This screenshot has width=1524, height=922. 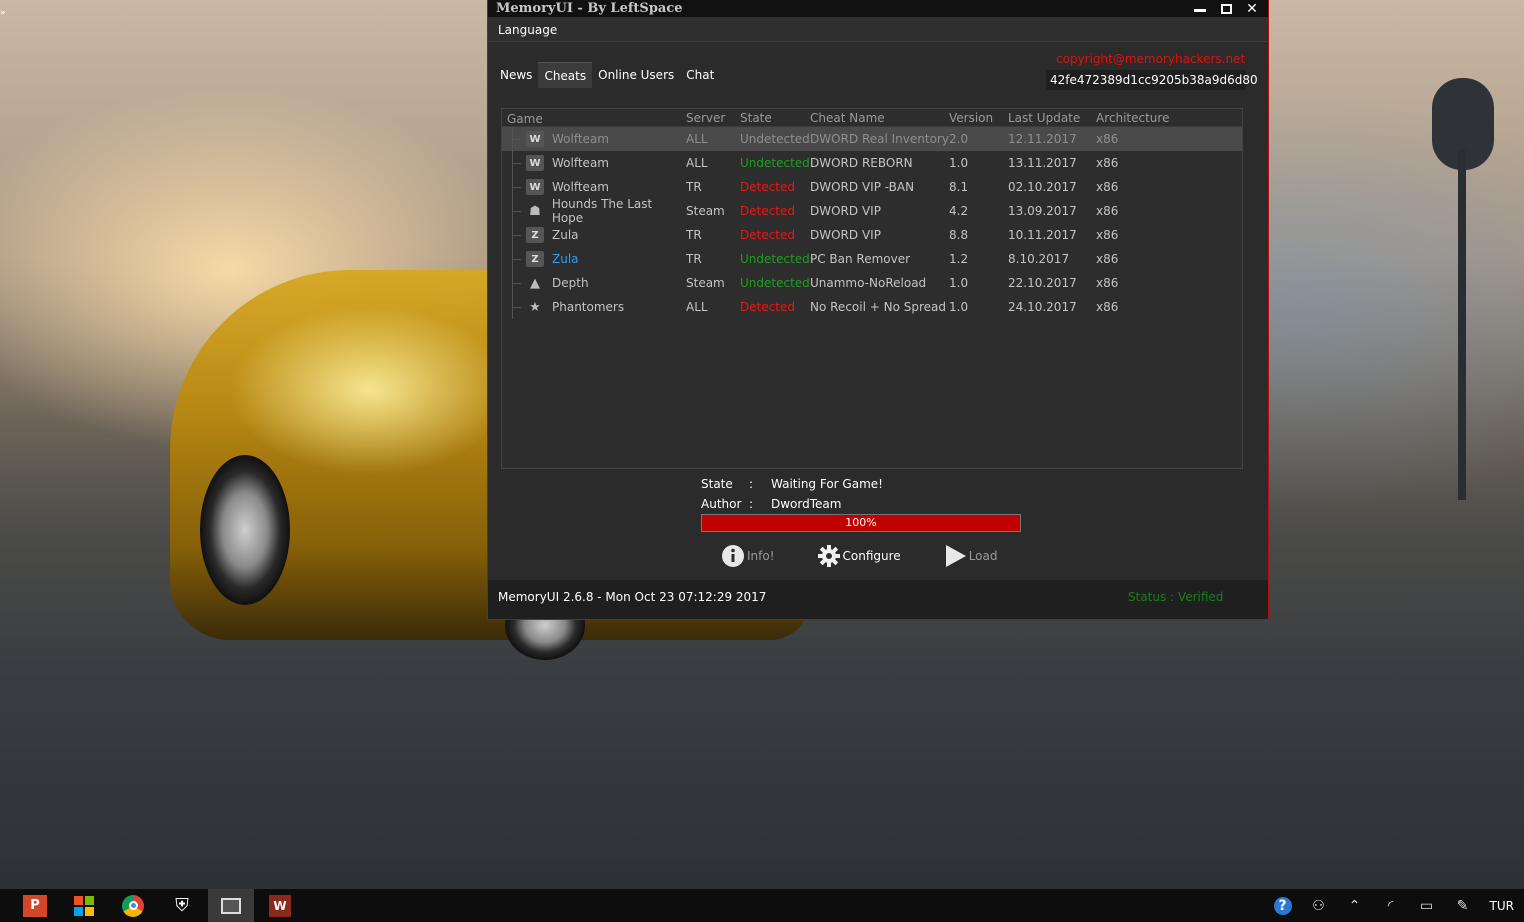 I want to click on window-title: MemoryUI - By LeftSpace, so click(x=589, y=8).